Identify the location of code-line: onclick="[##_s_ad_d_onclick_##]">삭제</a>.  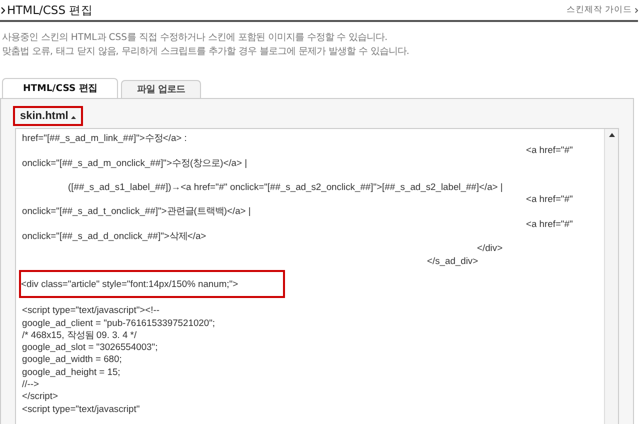
(115, 236).